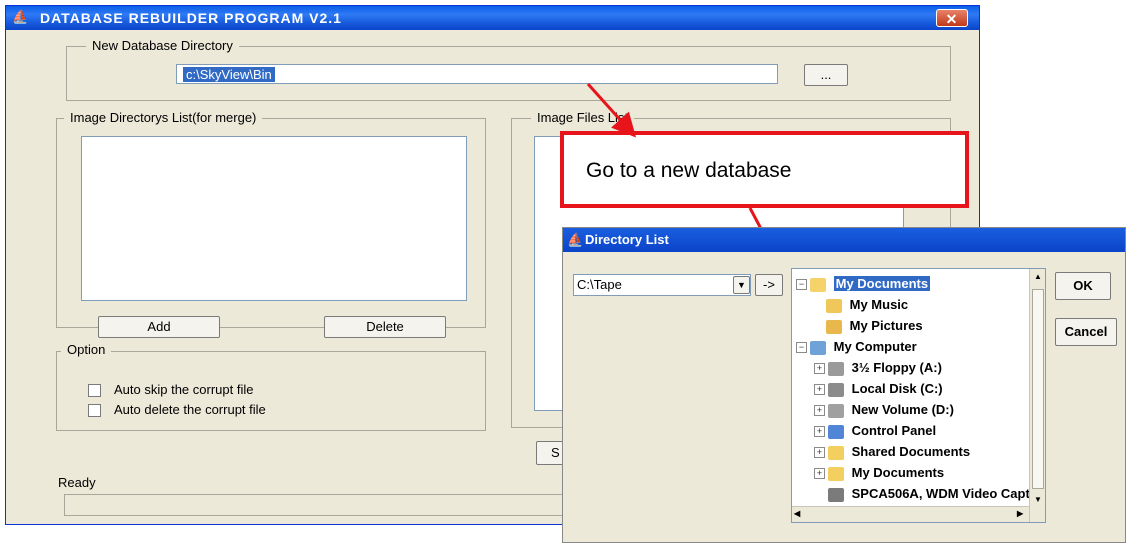 This screenshot has height=543, width=1126. What do you see at coordinates (897, 388) in the screenshot?
I see `tree-item-label: Local Disk (C:)` at bounding box center [897, 388].